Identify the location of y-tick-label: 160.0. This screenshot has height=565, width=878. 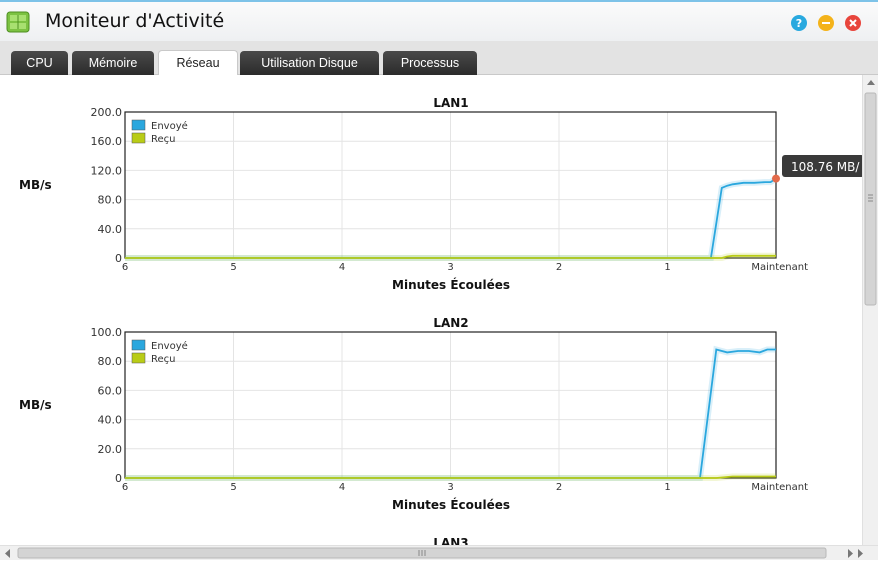
(107, 141).